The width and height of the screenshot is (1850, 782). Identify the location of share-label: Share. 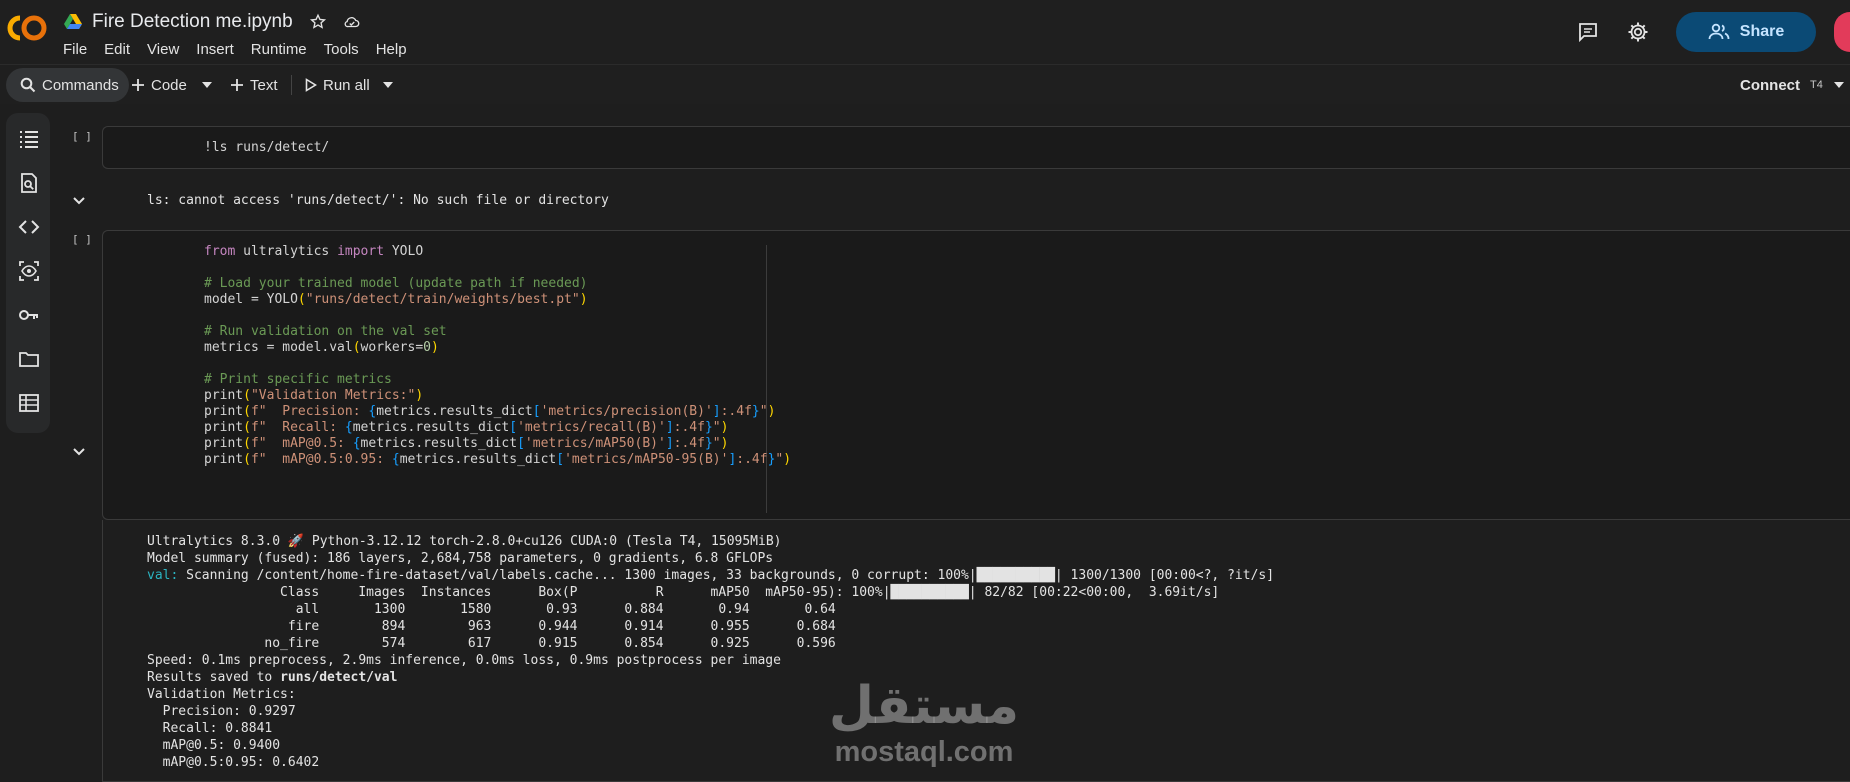
(1762, 31).